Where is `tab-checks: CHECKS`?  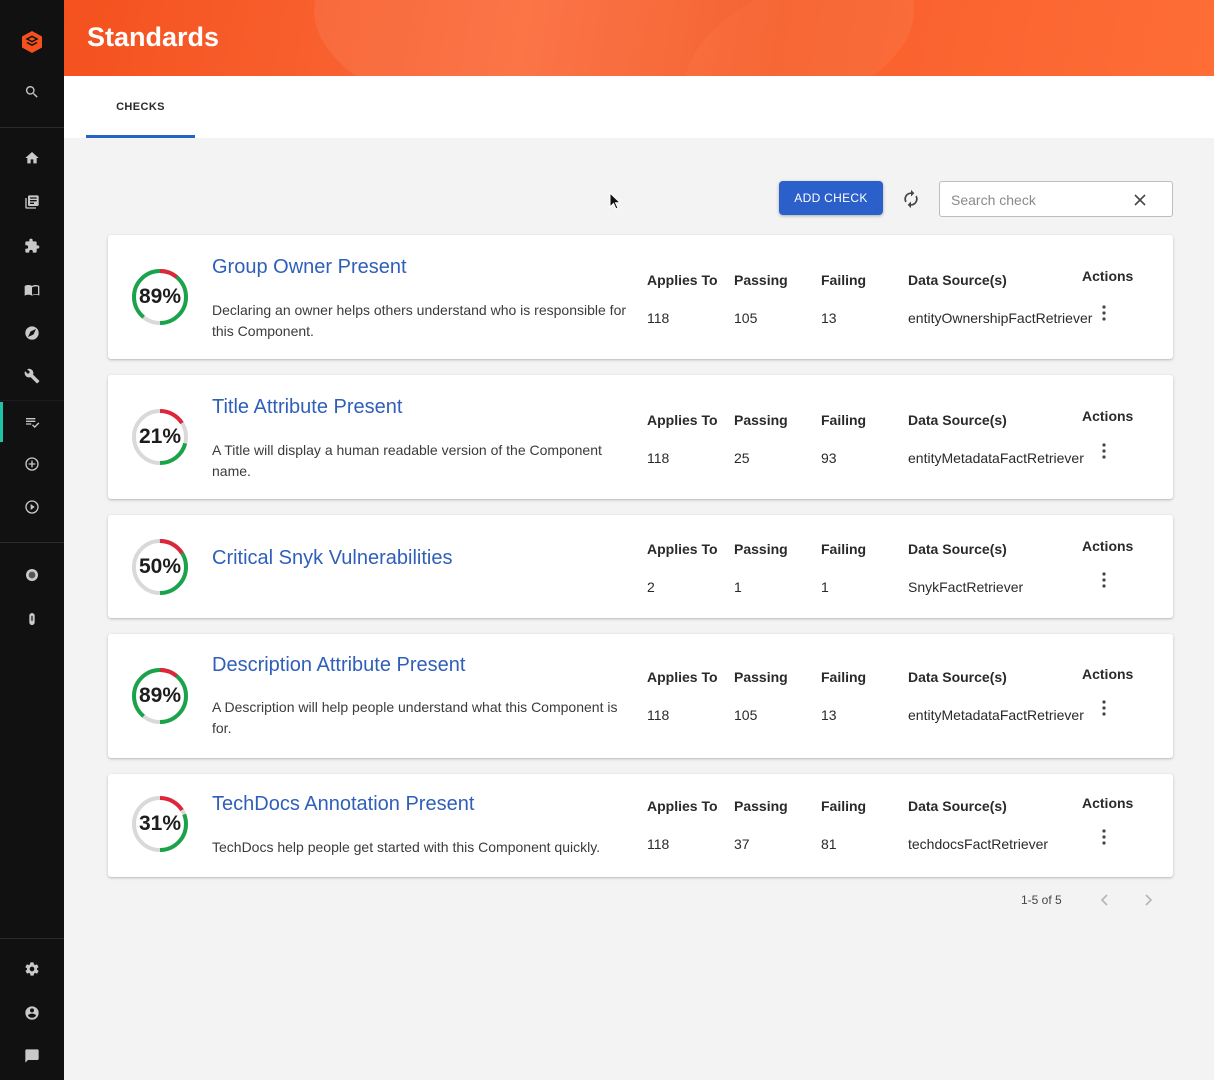 tab-checks: CHECKS is located at coordinates (140, 107).